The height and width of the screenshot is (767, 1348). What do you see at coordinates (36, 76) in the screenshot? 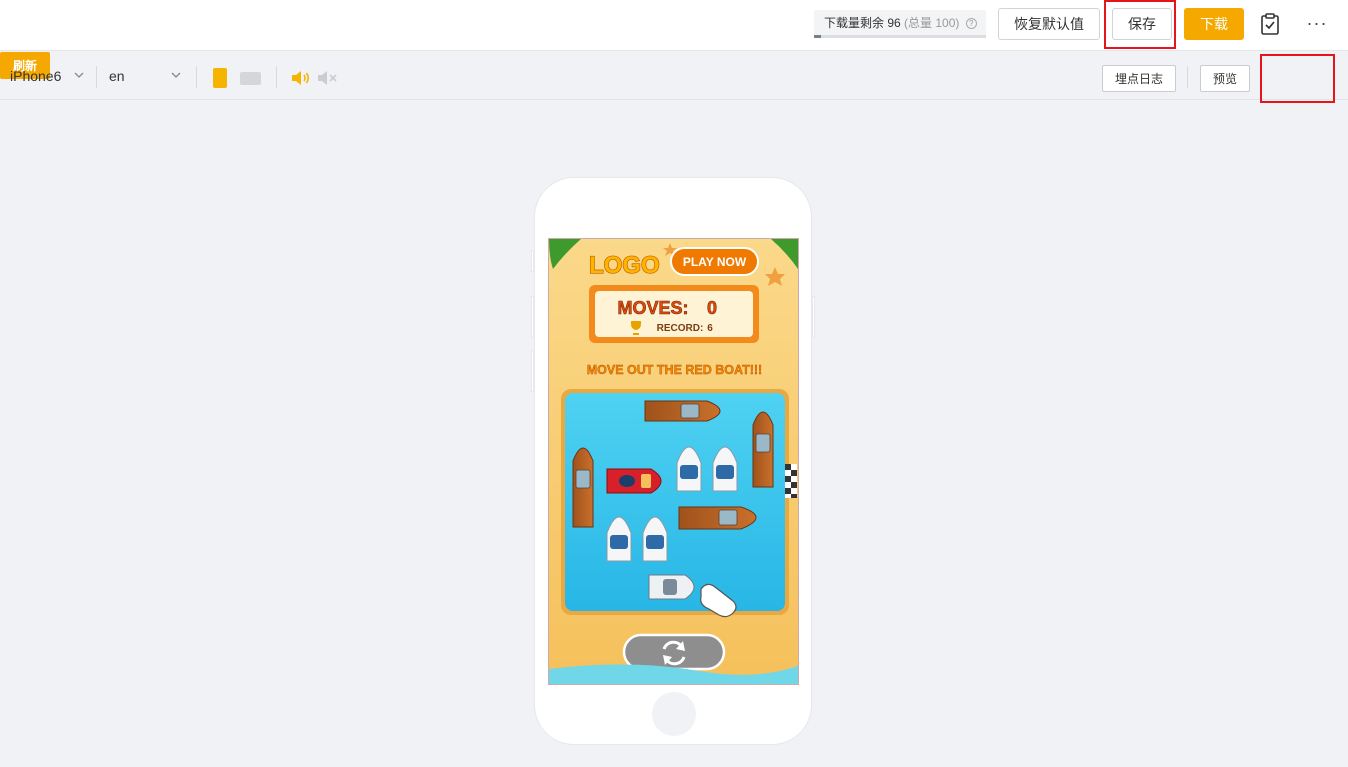
I see `device-select-value: iPhone6` at bounding box center [36, 76].